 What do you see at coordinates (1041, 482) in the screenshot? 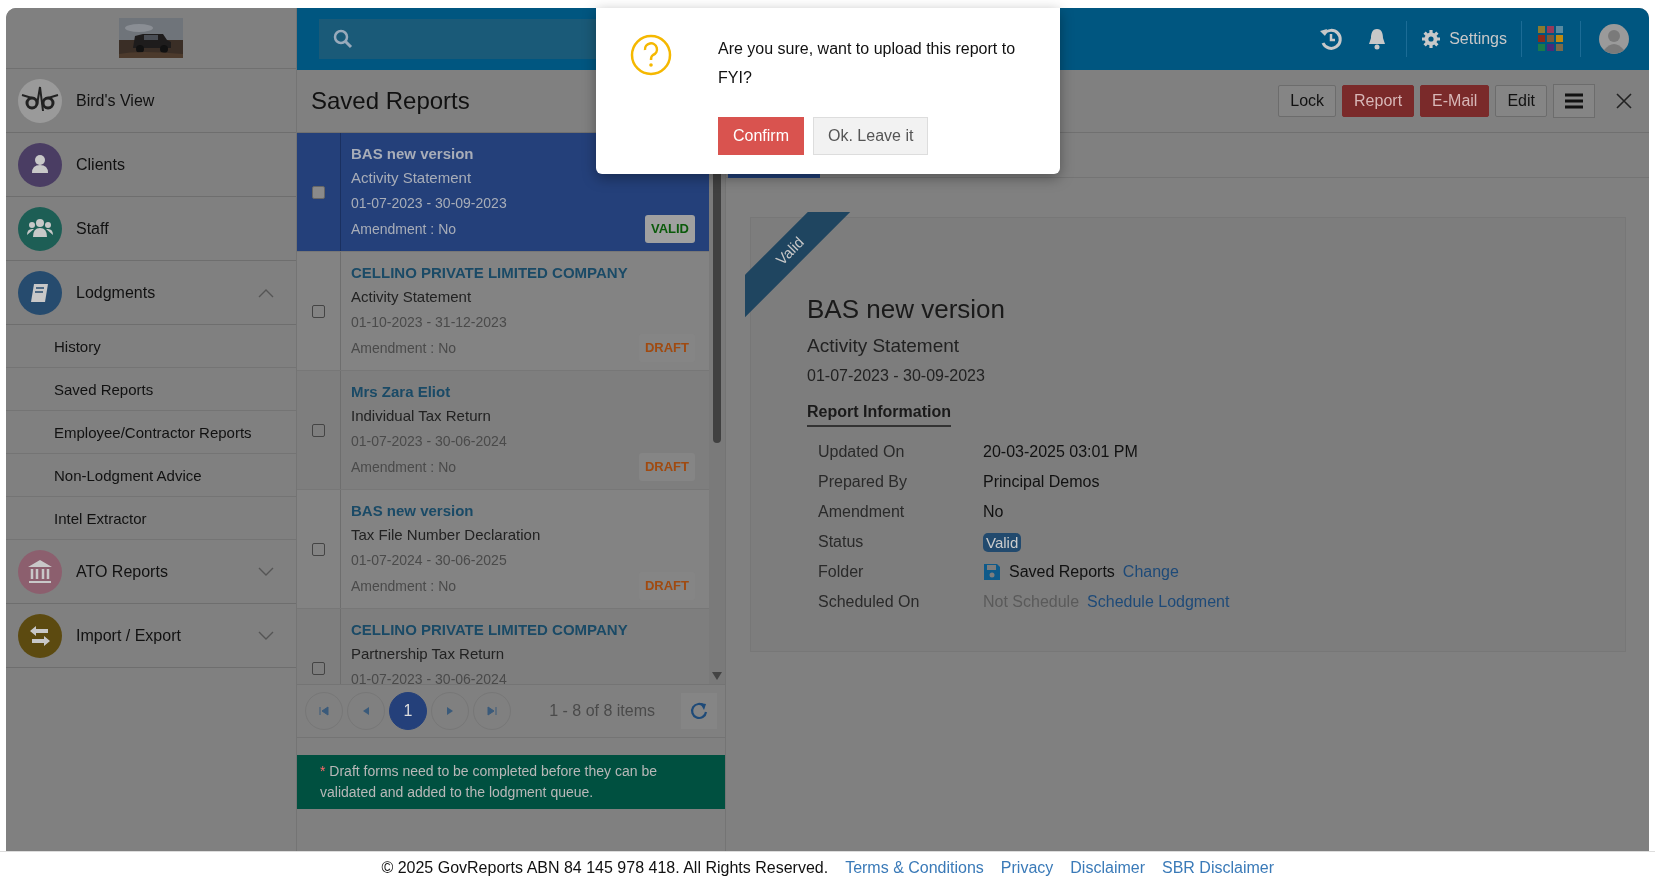
I see `info-value: Principal Demos` at bounding box center [1041, 482].